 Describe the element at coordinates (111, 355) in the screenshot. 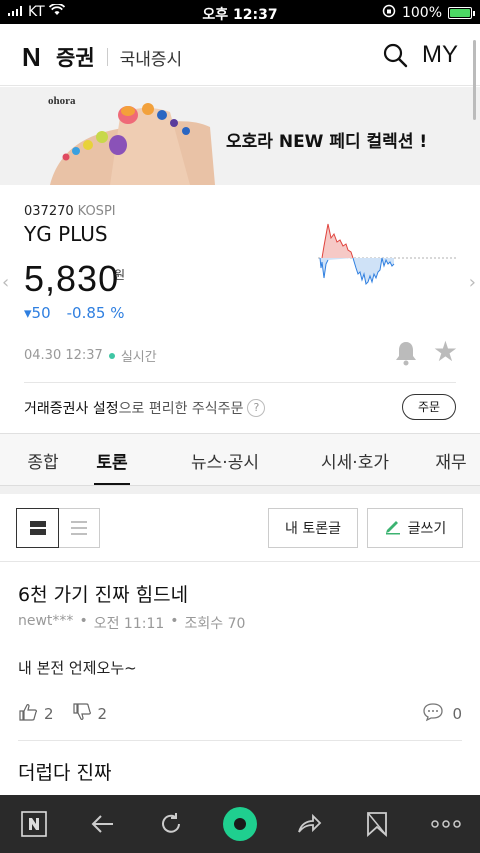

I see `realtime-dot-icon` at that location.